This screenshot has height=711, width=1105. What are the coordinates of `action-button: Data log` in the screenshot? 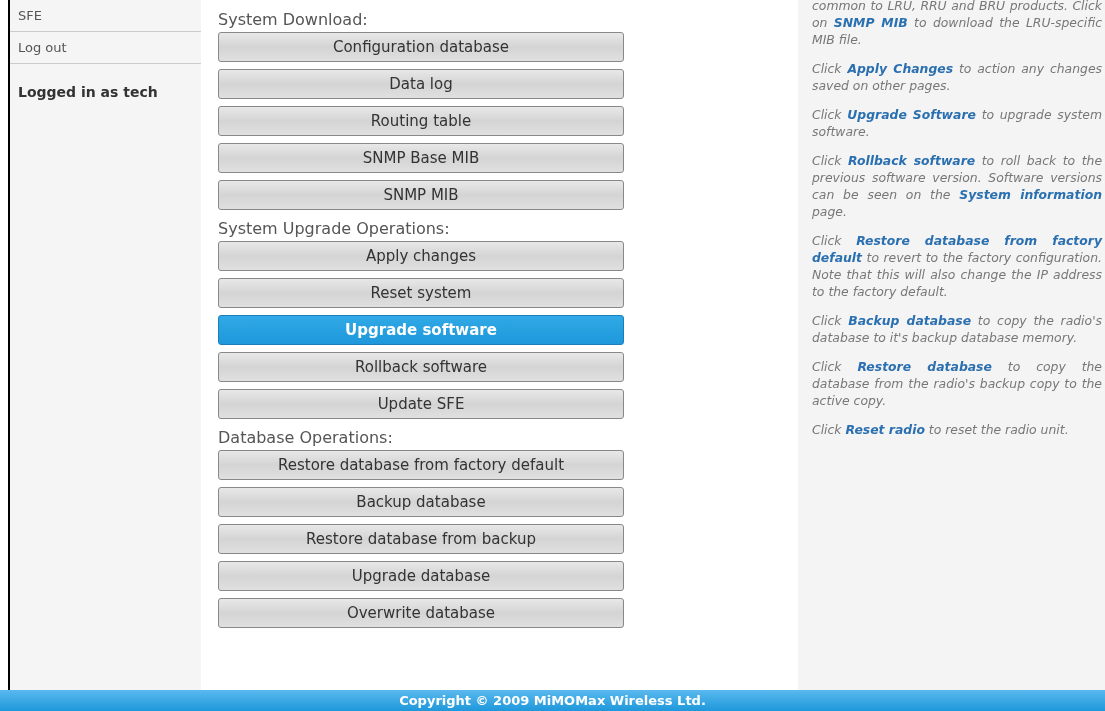 It's located at (421, 84).